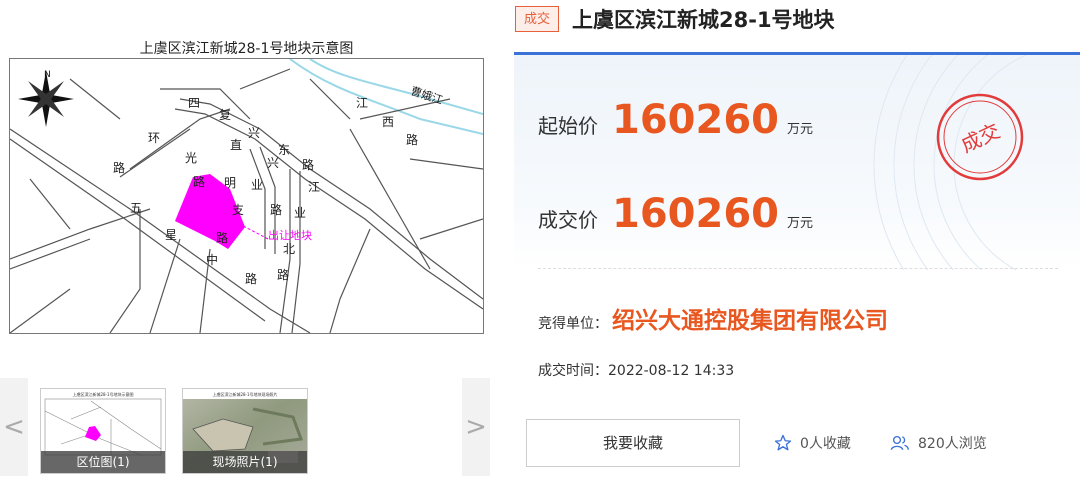 This screenshot has width=1080, height=494. I want to click on svg-text: 成交, so click(980, 138).